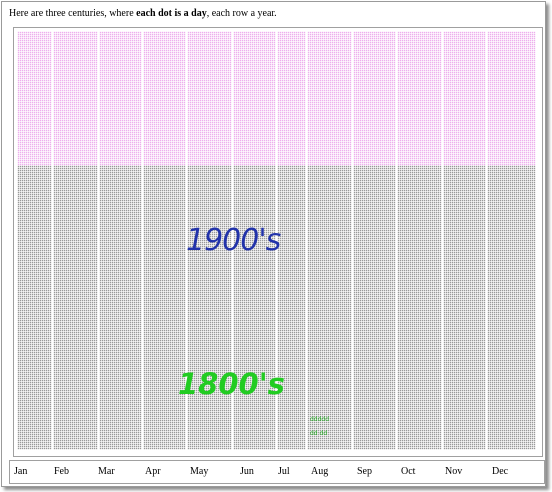  What do you see at coordinates (61, 471) in the screenshot?
I see `month-label-feb: Feb` at bounding box center [61, 471].